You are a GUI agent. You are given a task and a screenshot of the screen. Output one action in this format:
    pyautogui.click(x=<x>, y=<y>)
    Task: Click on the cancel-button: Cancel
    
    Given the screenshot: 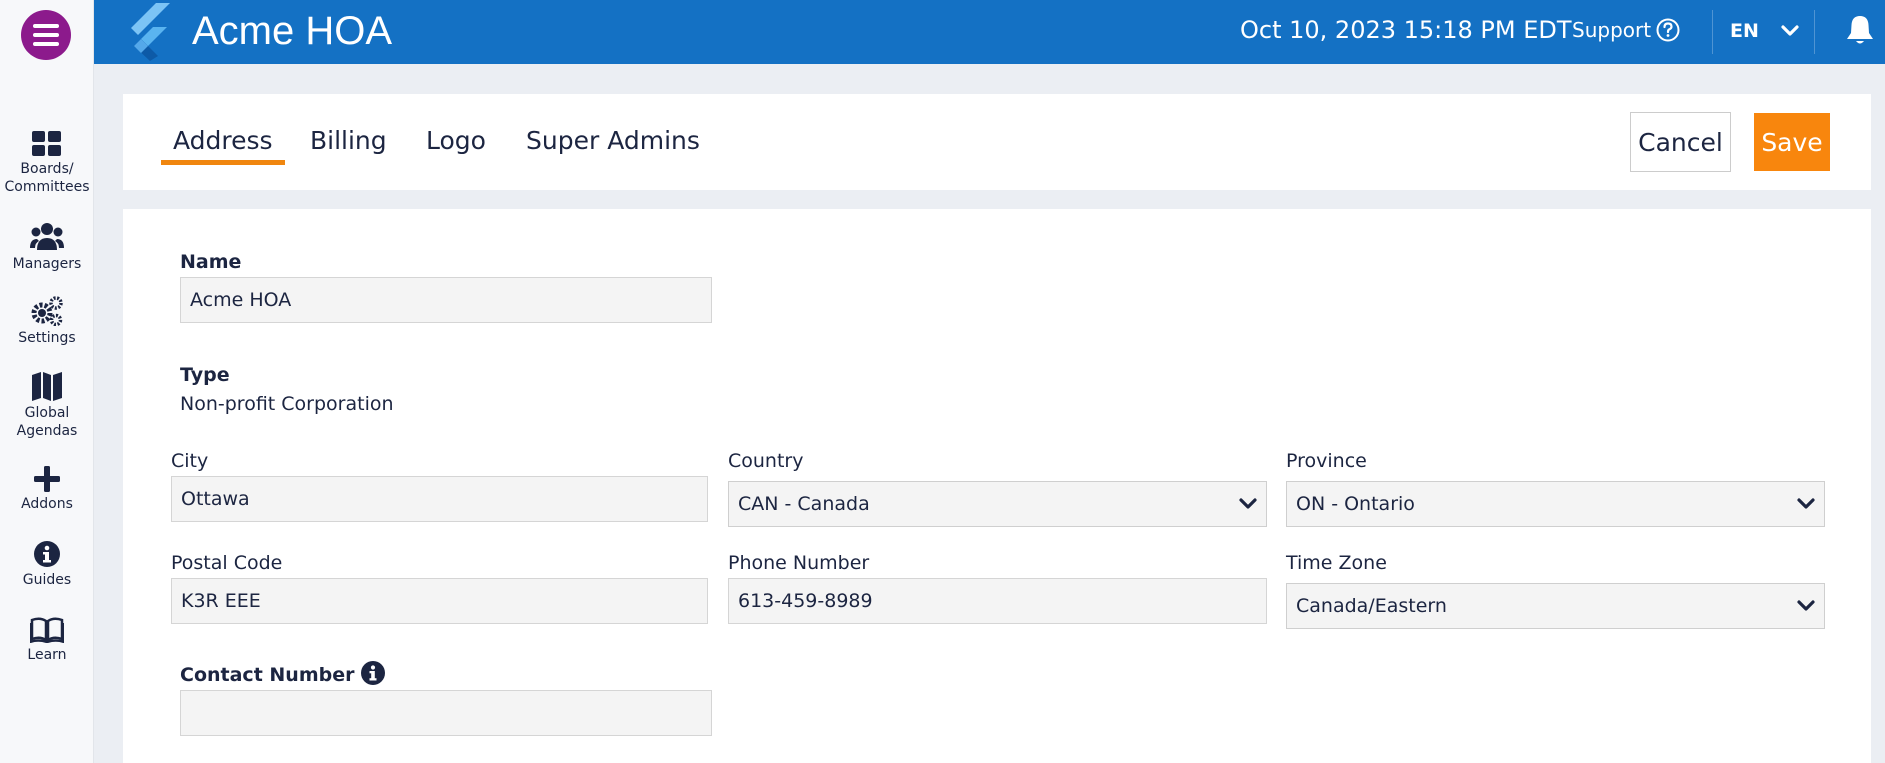 What is the action you would take?
    pyautogui.click(x=1680, y=142)
    